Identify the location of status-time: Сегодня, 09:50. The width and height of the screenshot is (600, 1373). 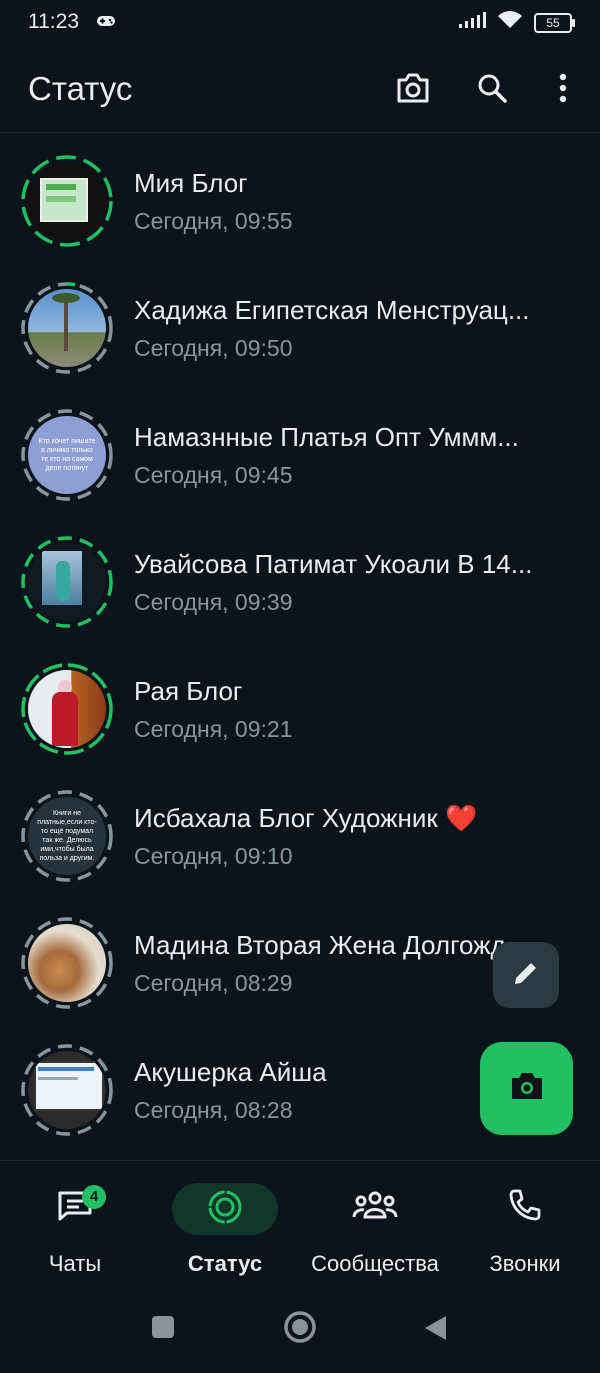
(213, 348).